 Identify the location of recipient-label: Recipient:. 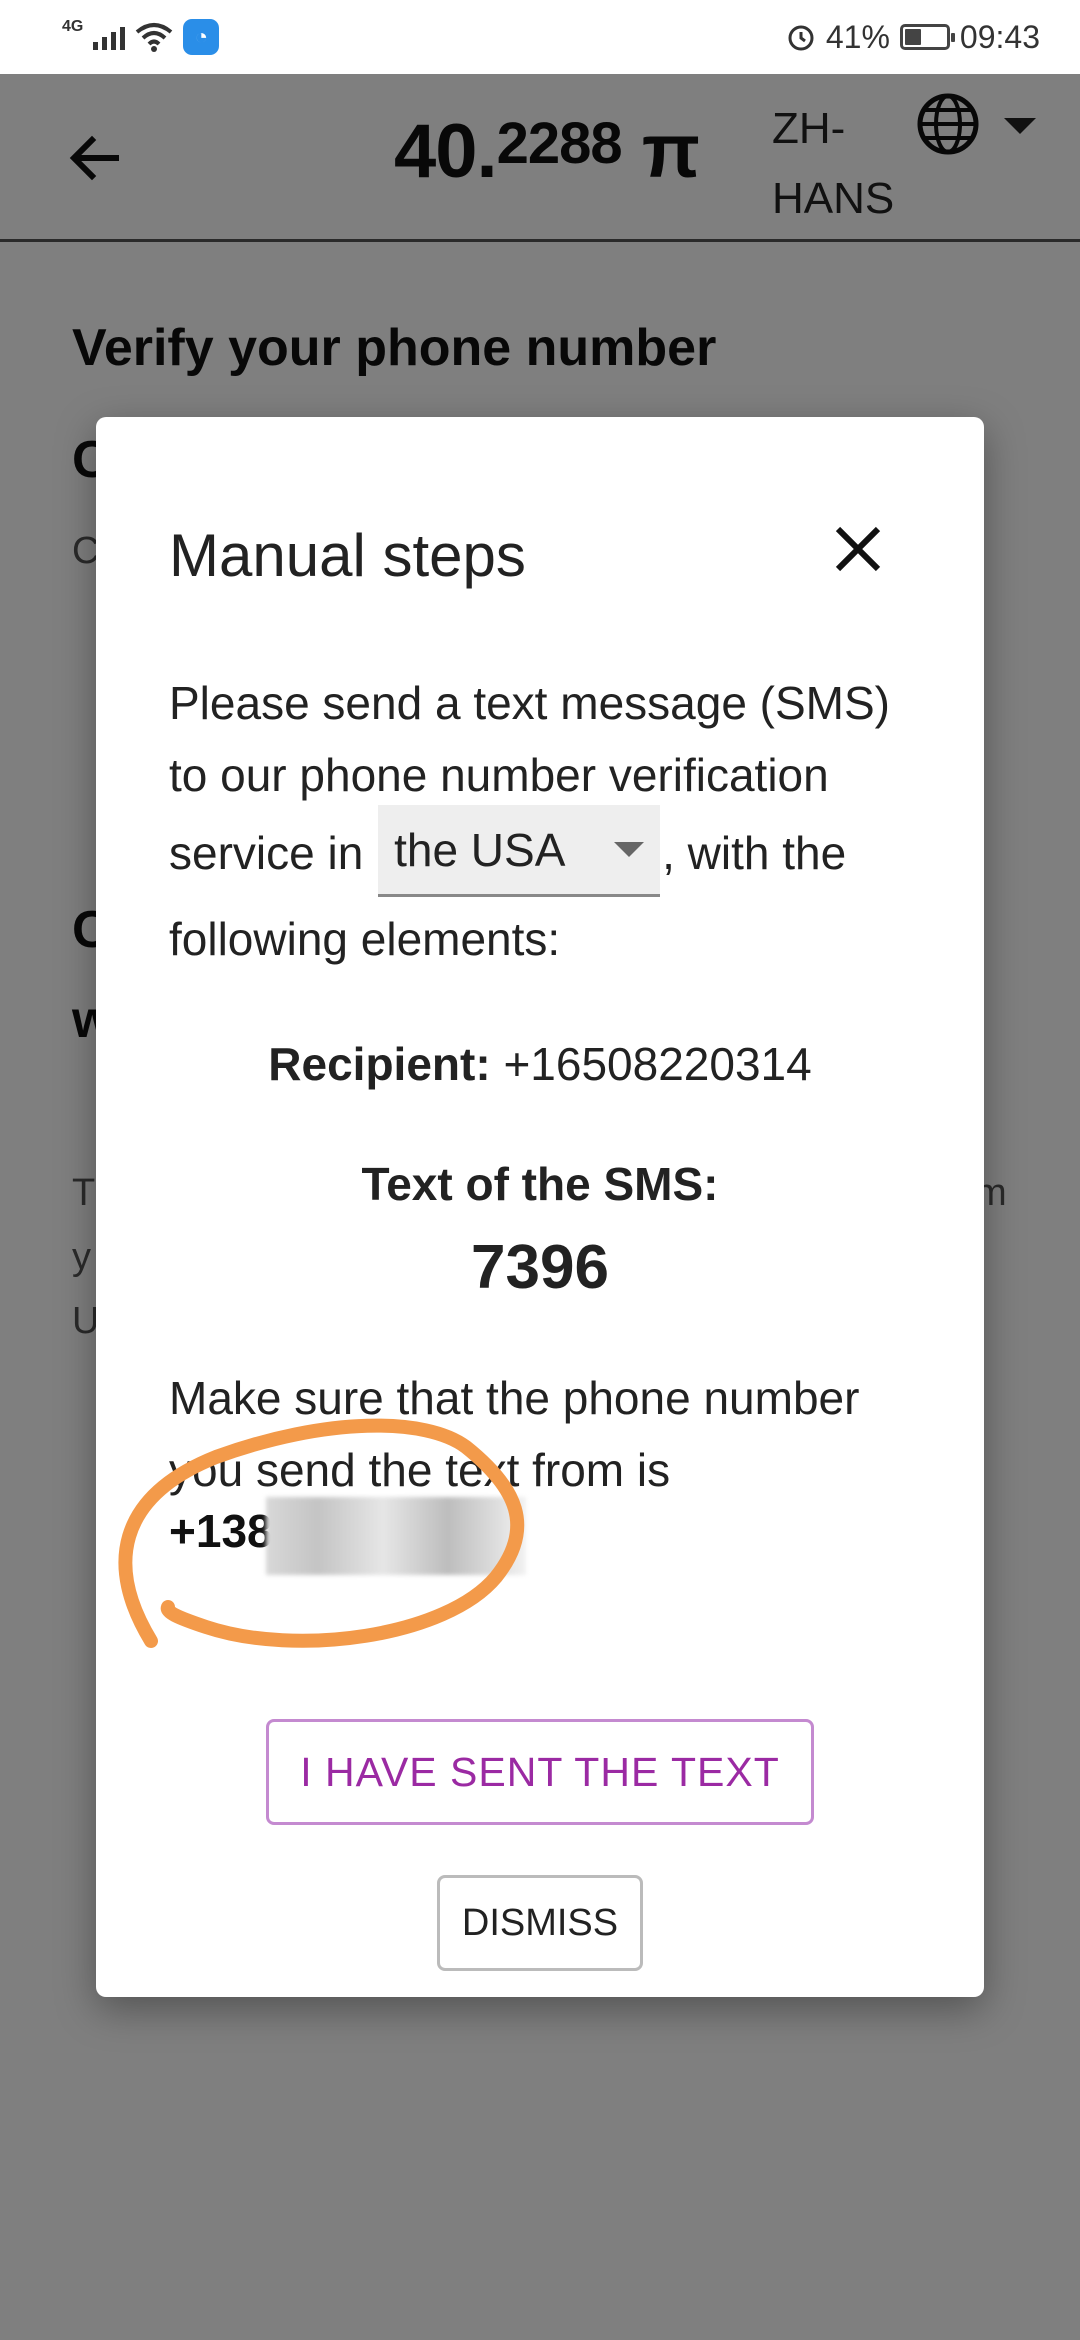
(379, 1064).